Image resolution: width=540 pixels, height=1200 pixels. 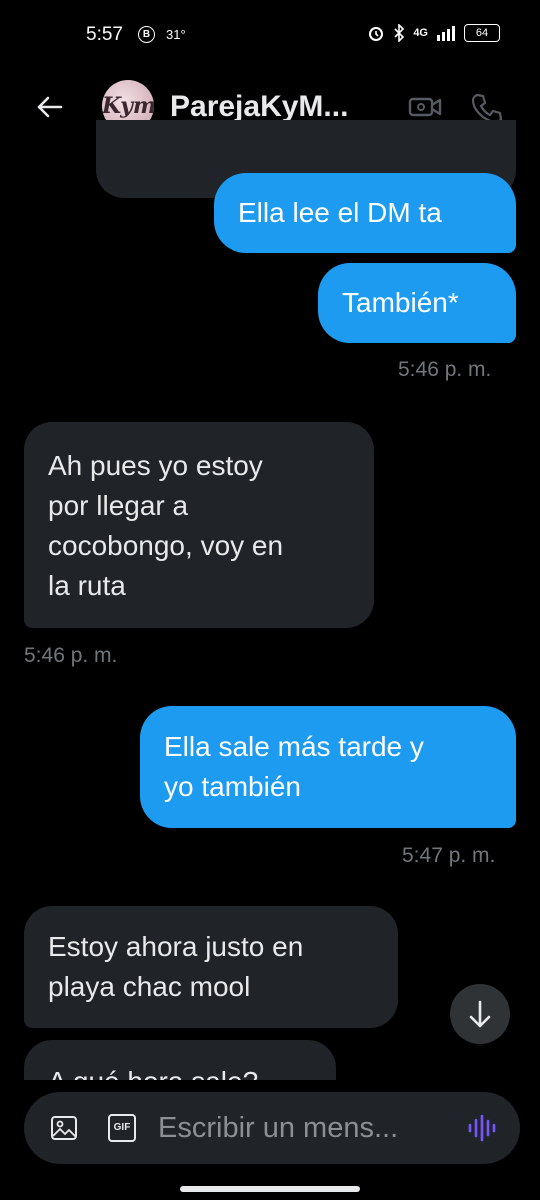 What do you see at coordinates (166, 545) in the screenshot?
I see `message-line: cocobongo, voy en` at bounding box center [166, 545].